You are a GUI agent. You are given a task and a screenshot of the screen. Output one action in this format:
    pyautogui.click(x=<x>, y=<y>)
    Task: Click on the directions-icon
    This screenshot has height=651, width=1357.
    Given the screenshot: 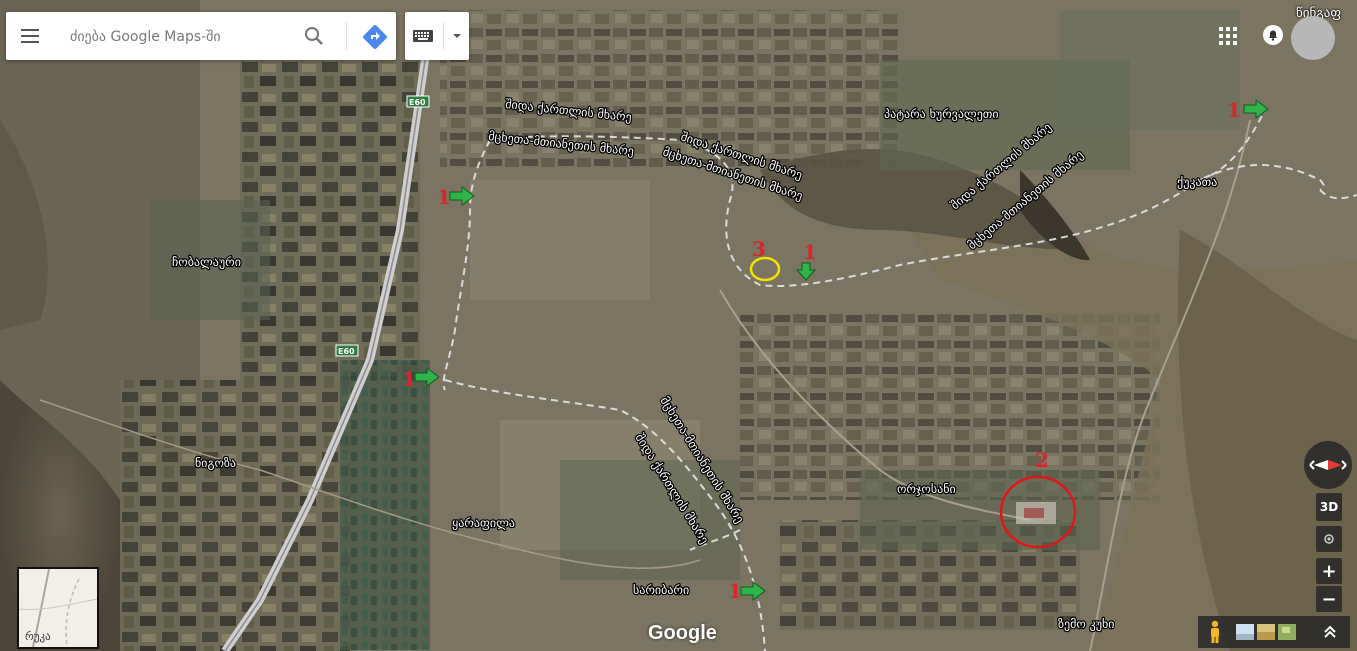 What is the action you would take?
    pyautogui.click(x=375, y=37)
    